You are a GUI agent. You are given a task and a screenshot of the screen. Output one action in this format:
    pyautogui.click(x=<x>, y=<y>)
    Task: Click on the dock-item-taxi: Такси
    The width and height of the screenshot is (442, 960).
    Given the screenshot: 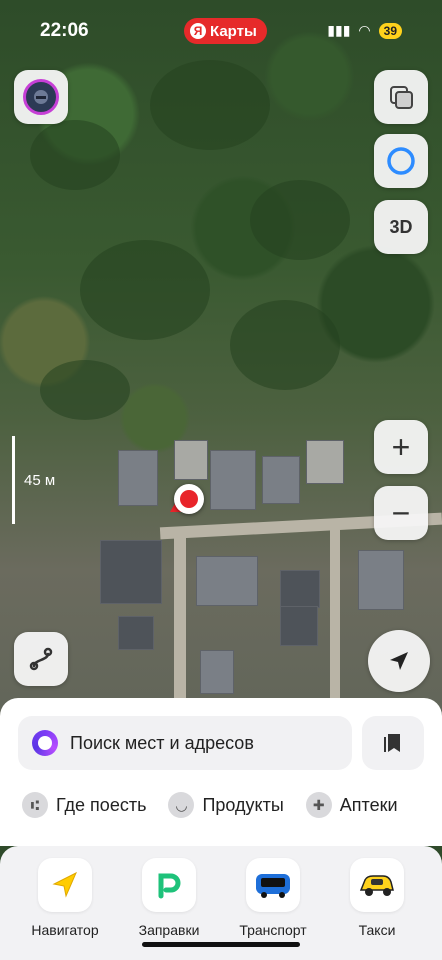 What is the action you would take?
    pyautogui.click(x=377, y=898)
    